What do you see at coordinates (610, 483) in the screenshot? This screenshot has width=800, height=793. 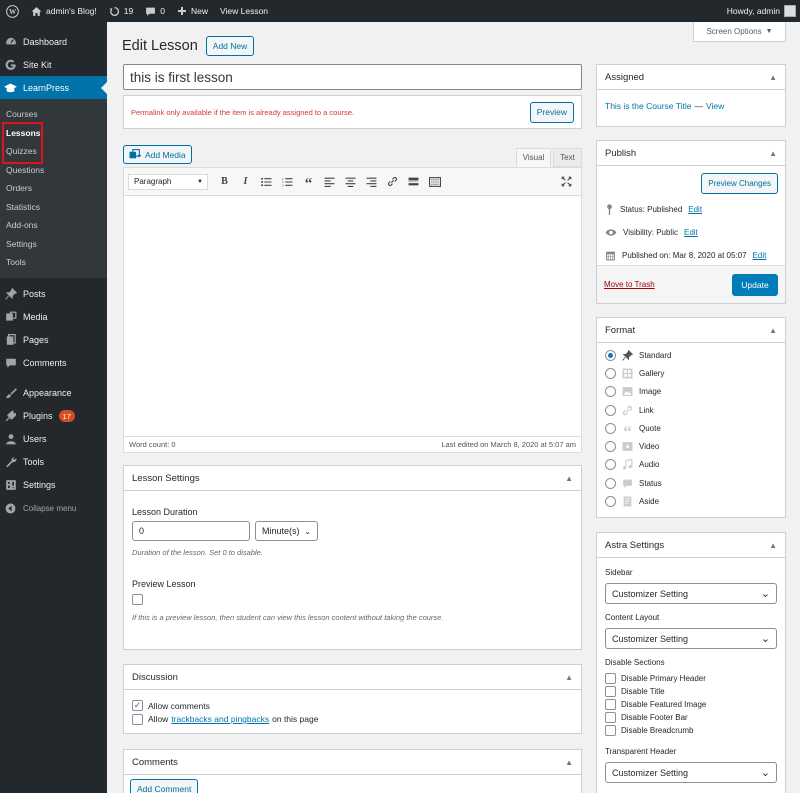 I see `format-radio-status` at bounding box center [610, 483].